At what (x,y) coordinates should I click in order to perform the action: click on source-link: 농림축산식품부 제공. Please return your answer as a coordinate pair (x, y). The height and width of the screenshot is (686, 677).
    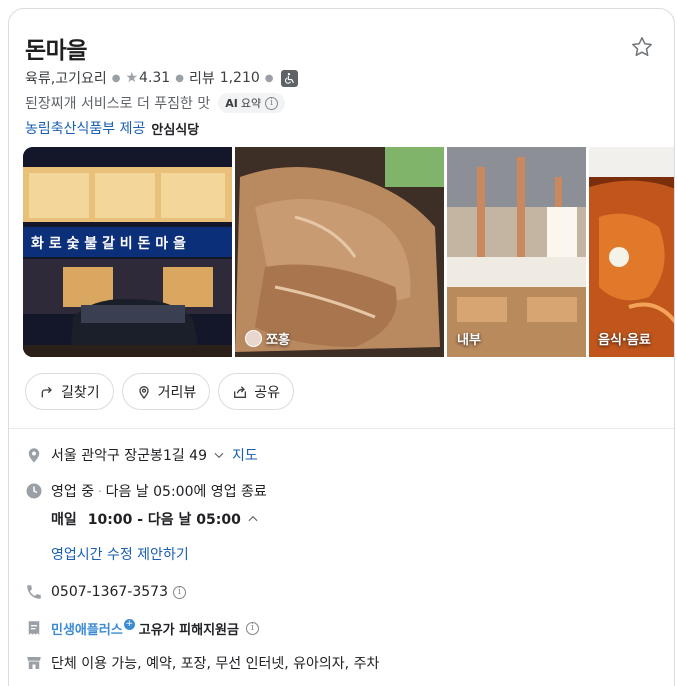
    Looking at the image, I should click on (85, 128).